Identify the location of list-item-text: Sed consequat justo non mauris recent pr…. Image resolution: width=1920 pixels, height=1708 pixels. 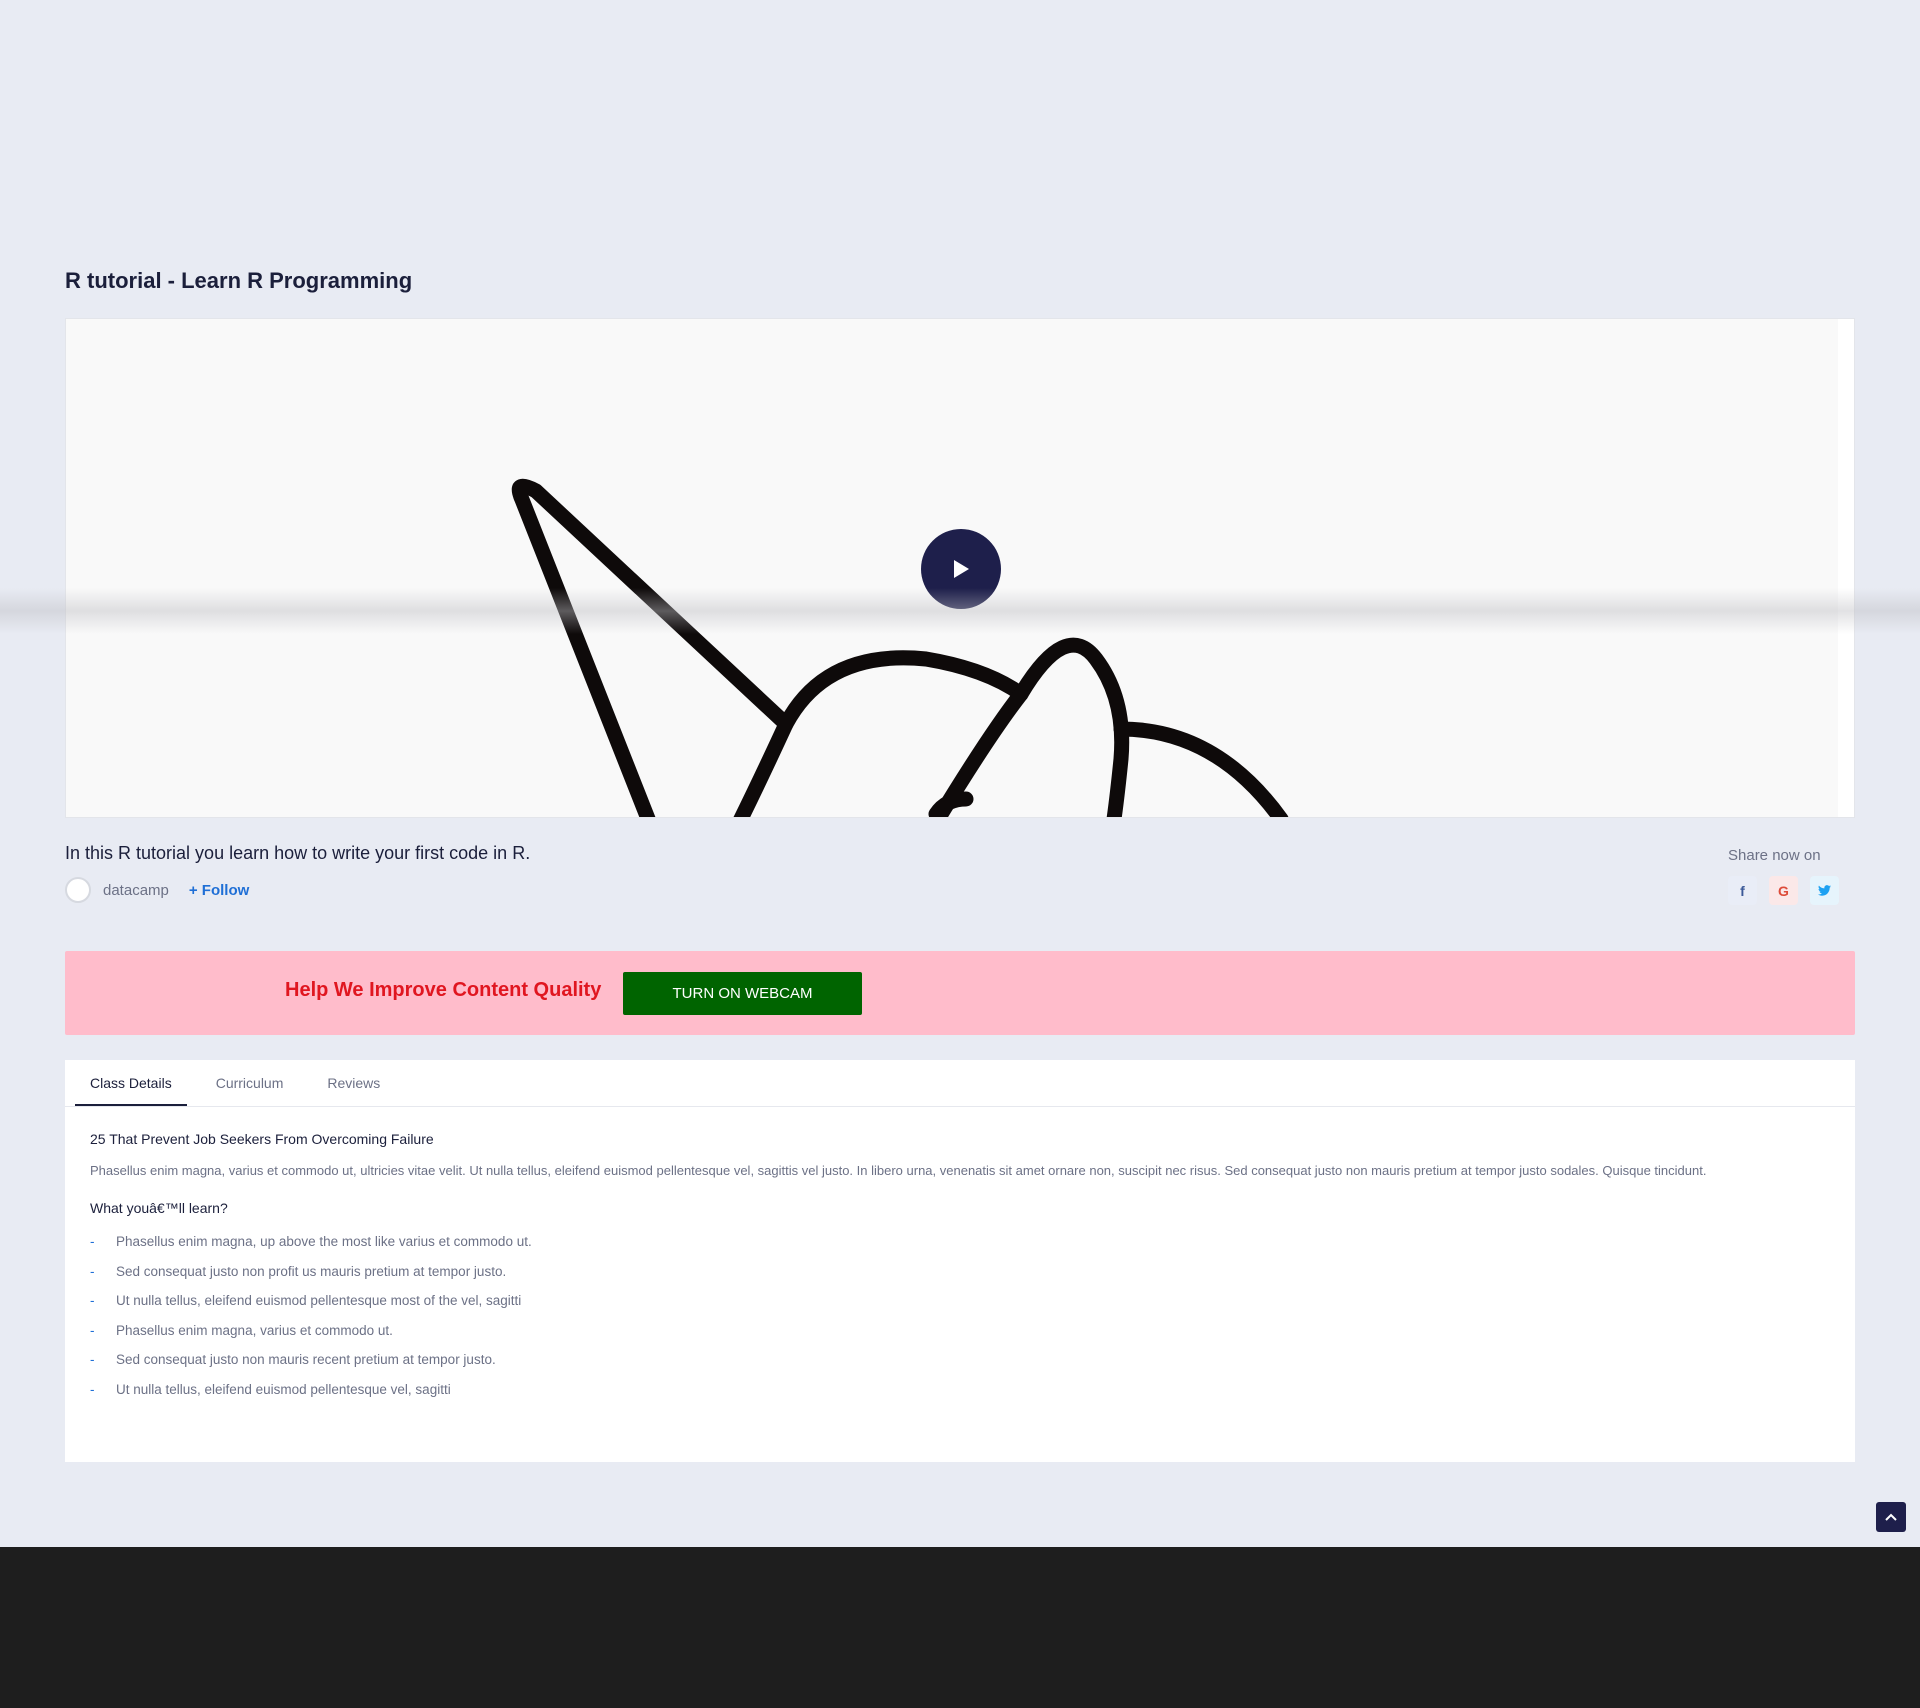
(306, 1359).